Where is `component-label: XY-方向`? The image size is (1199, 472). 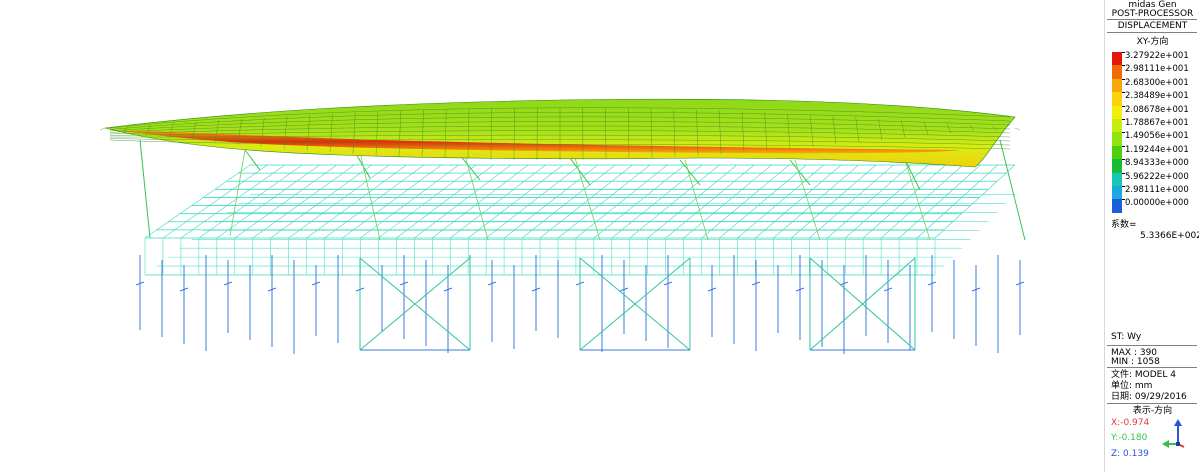
component-label: XY-方向 is located at coordinates (1152, 42).